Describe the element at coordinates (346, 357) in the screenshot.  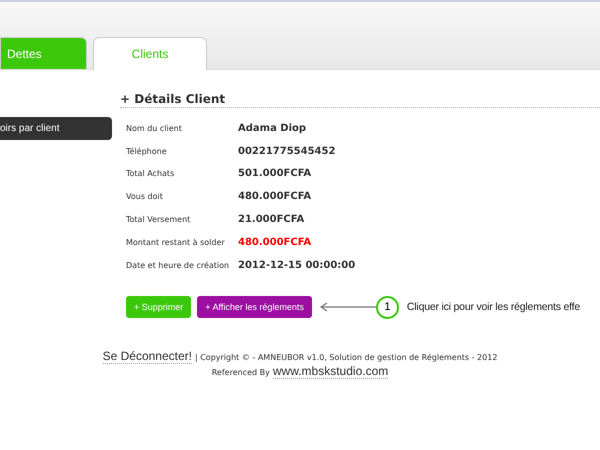
I see `copyright-text: | Copyright © - AMNEUBOR v1.0, Solution de gestion de Réglements - 2012` at that location.